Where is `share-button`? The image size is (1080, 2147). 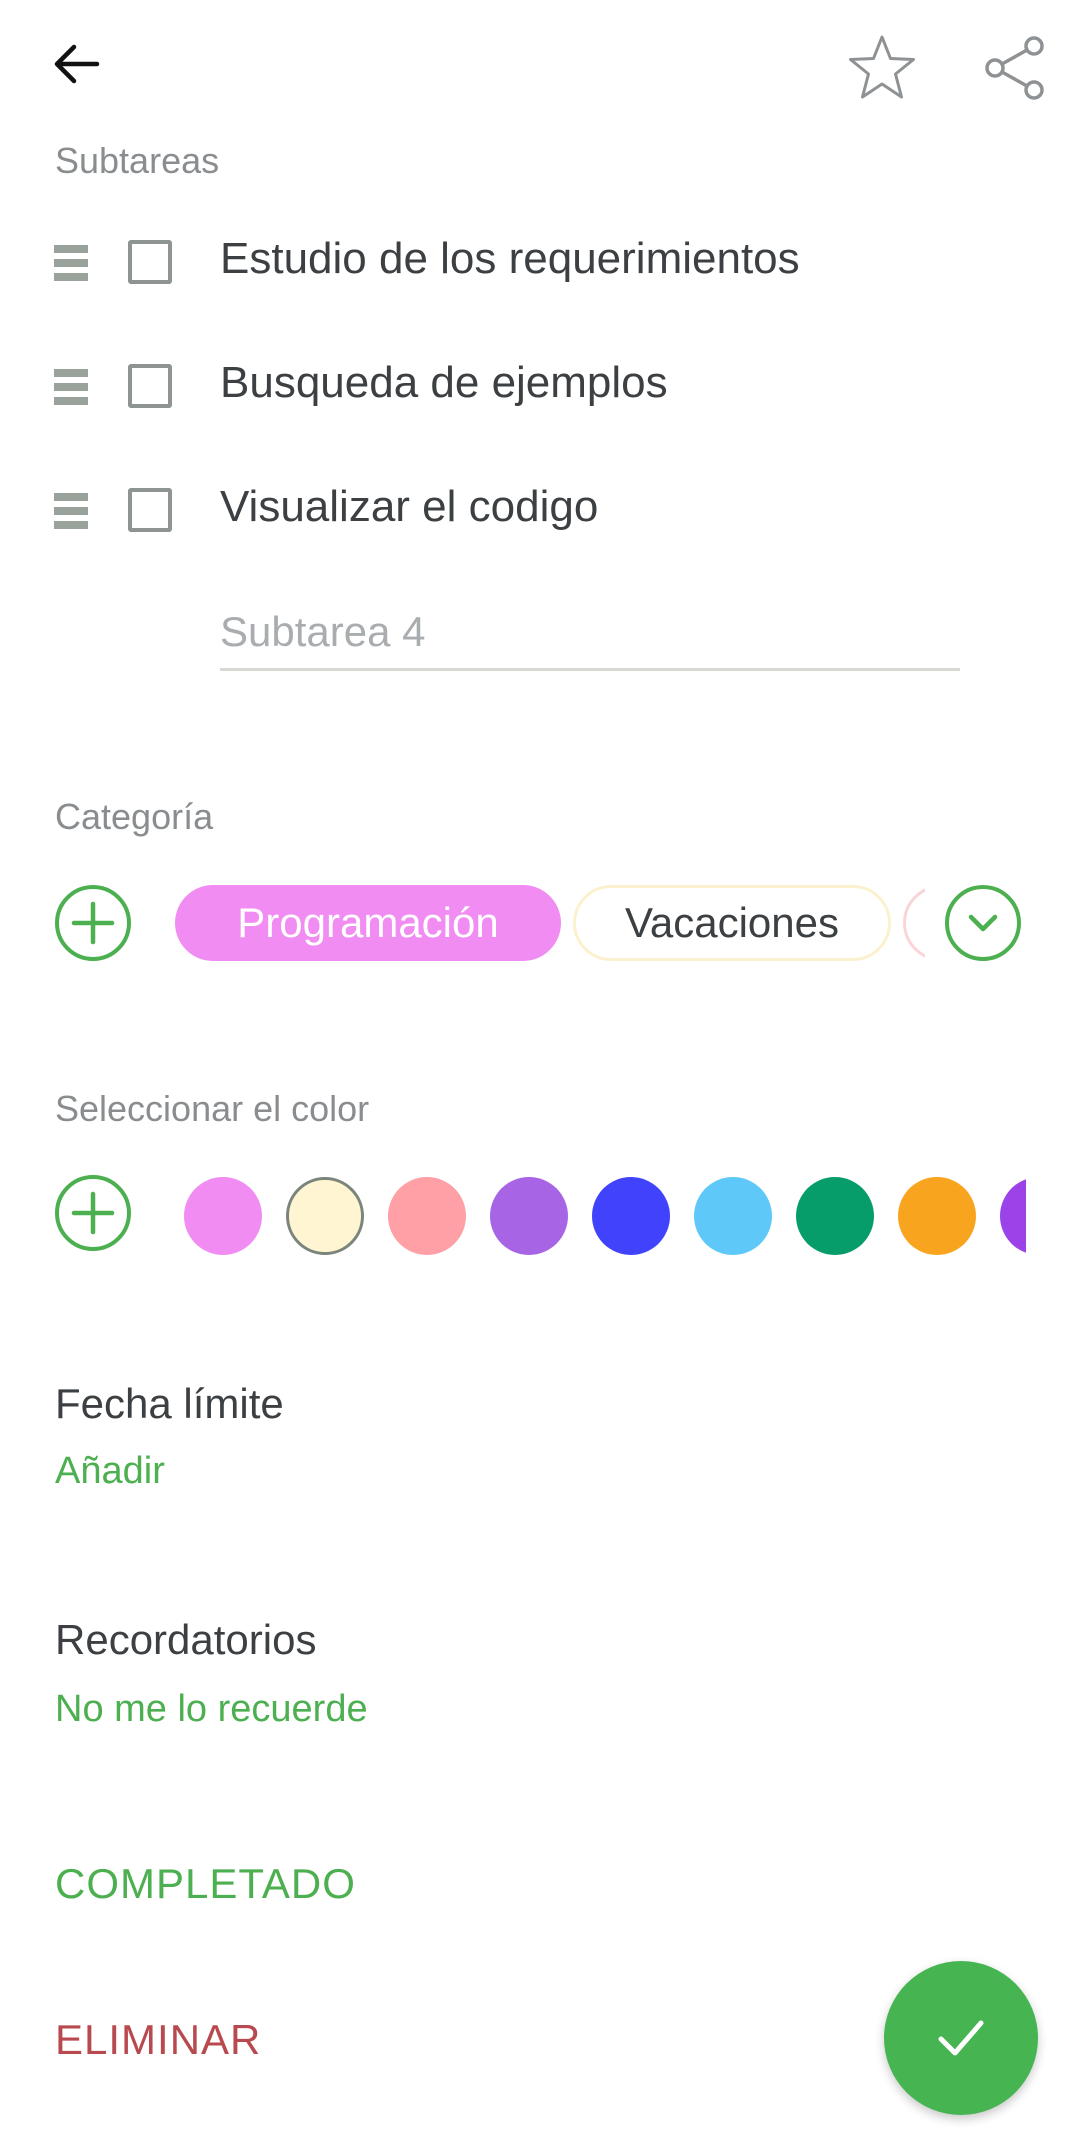 share-button is located at coordinates (1015, 68).